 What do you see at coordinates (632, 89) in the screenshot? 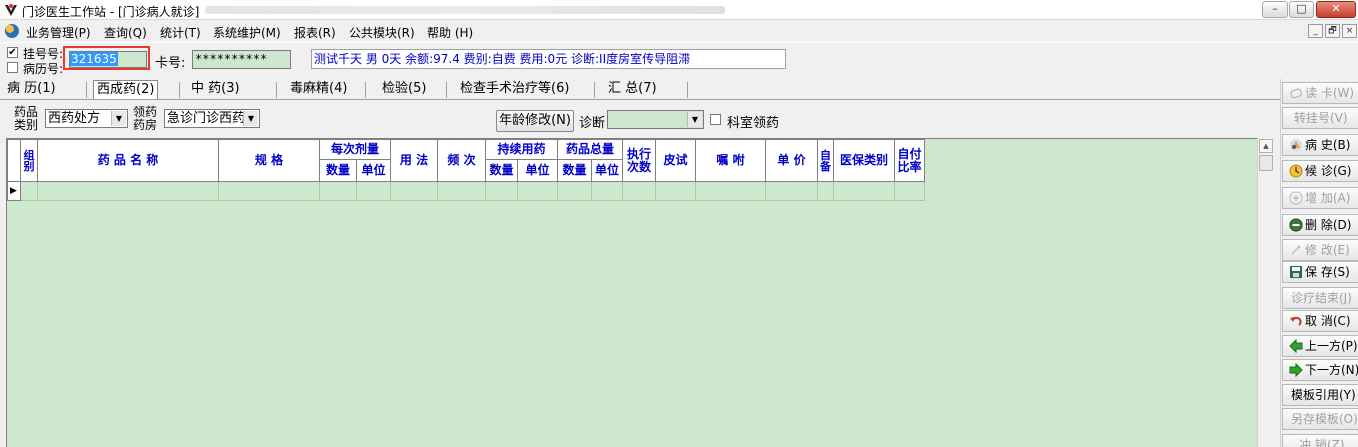
I see `tab-summary: 汇 总(7)` at bounding box center [632, 89].